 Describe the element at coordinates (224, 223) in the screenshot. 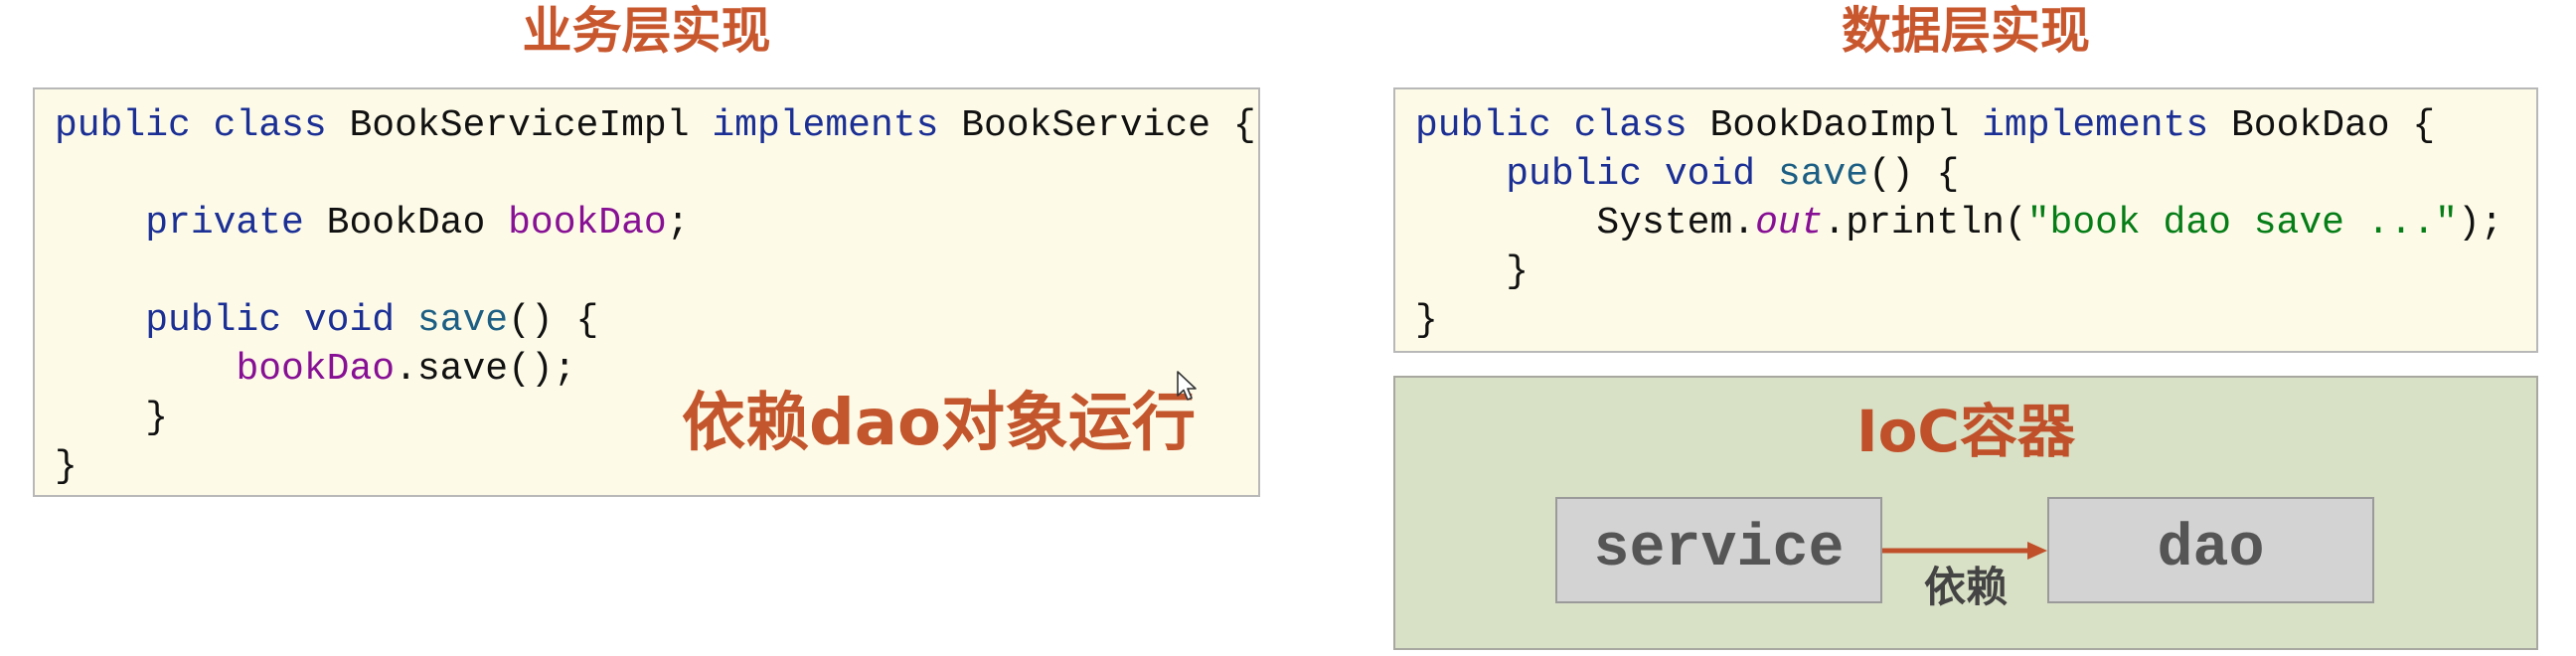

I see `keyword-token: private` at that location.